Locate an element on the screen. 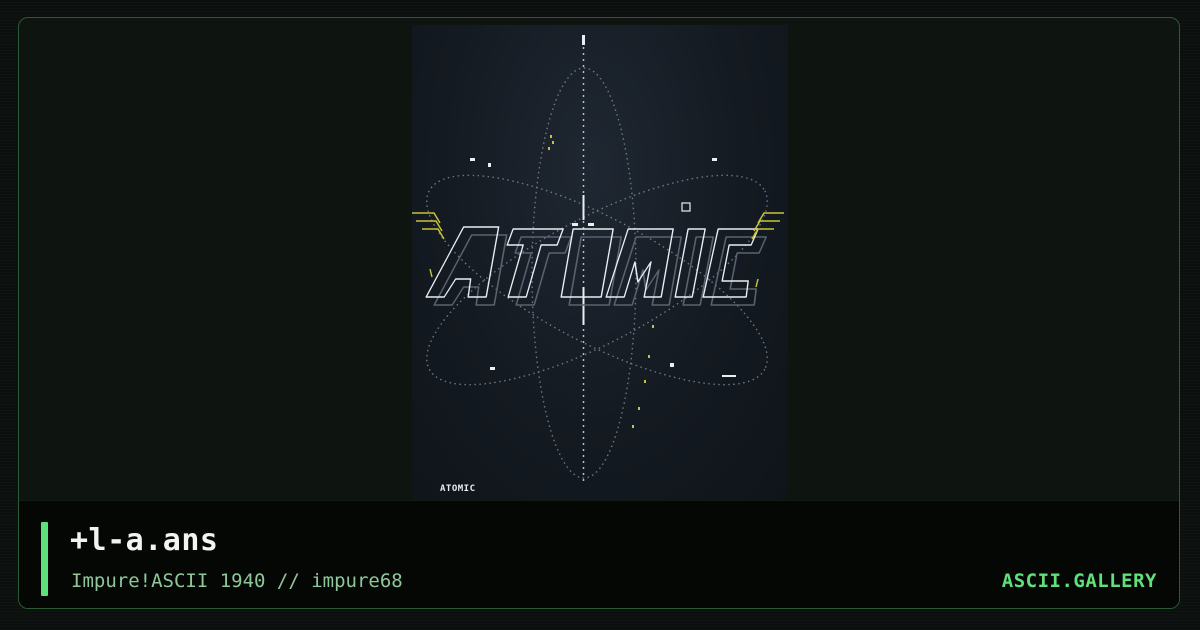 Image resolution: width=1200 pixels, height=630 pixels. wing-right is located at coordinates (767, 250).